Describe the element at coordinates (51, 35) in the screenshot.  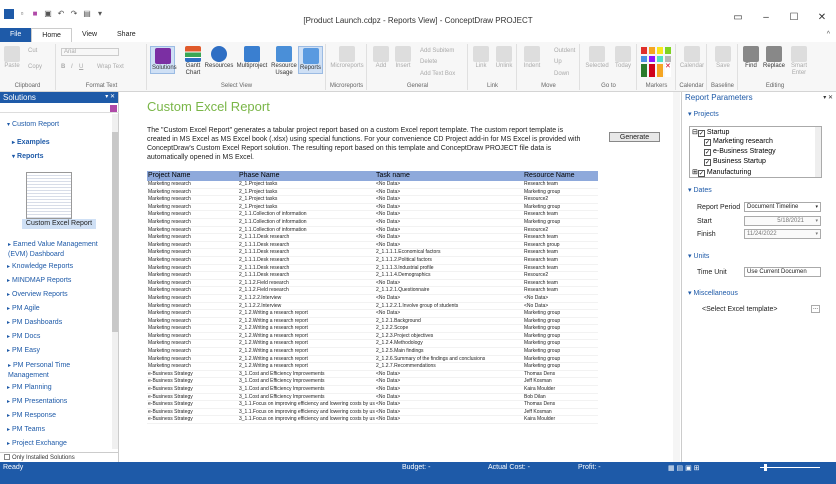
I see `tab-home: Home` at that location.